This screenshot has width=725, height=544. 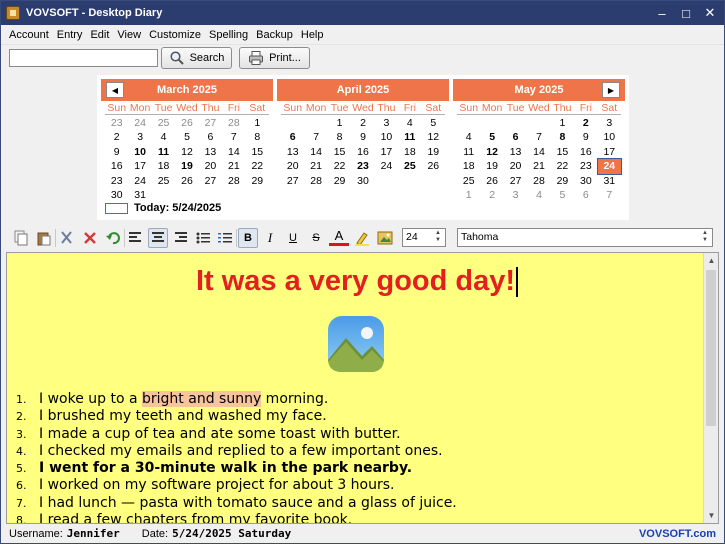 What do you see at coordinates (175, 35) in the screenshot?
I see `menu-customize: Customize` at bounding box center [175, 35].